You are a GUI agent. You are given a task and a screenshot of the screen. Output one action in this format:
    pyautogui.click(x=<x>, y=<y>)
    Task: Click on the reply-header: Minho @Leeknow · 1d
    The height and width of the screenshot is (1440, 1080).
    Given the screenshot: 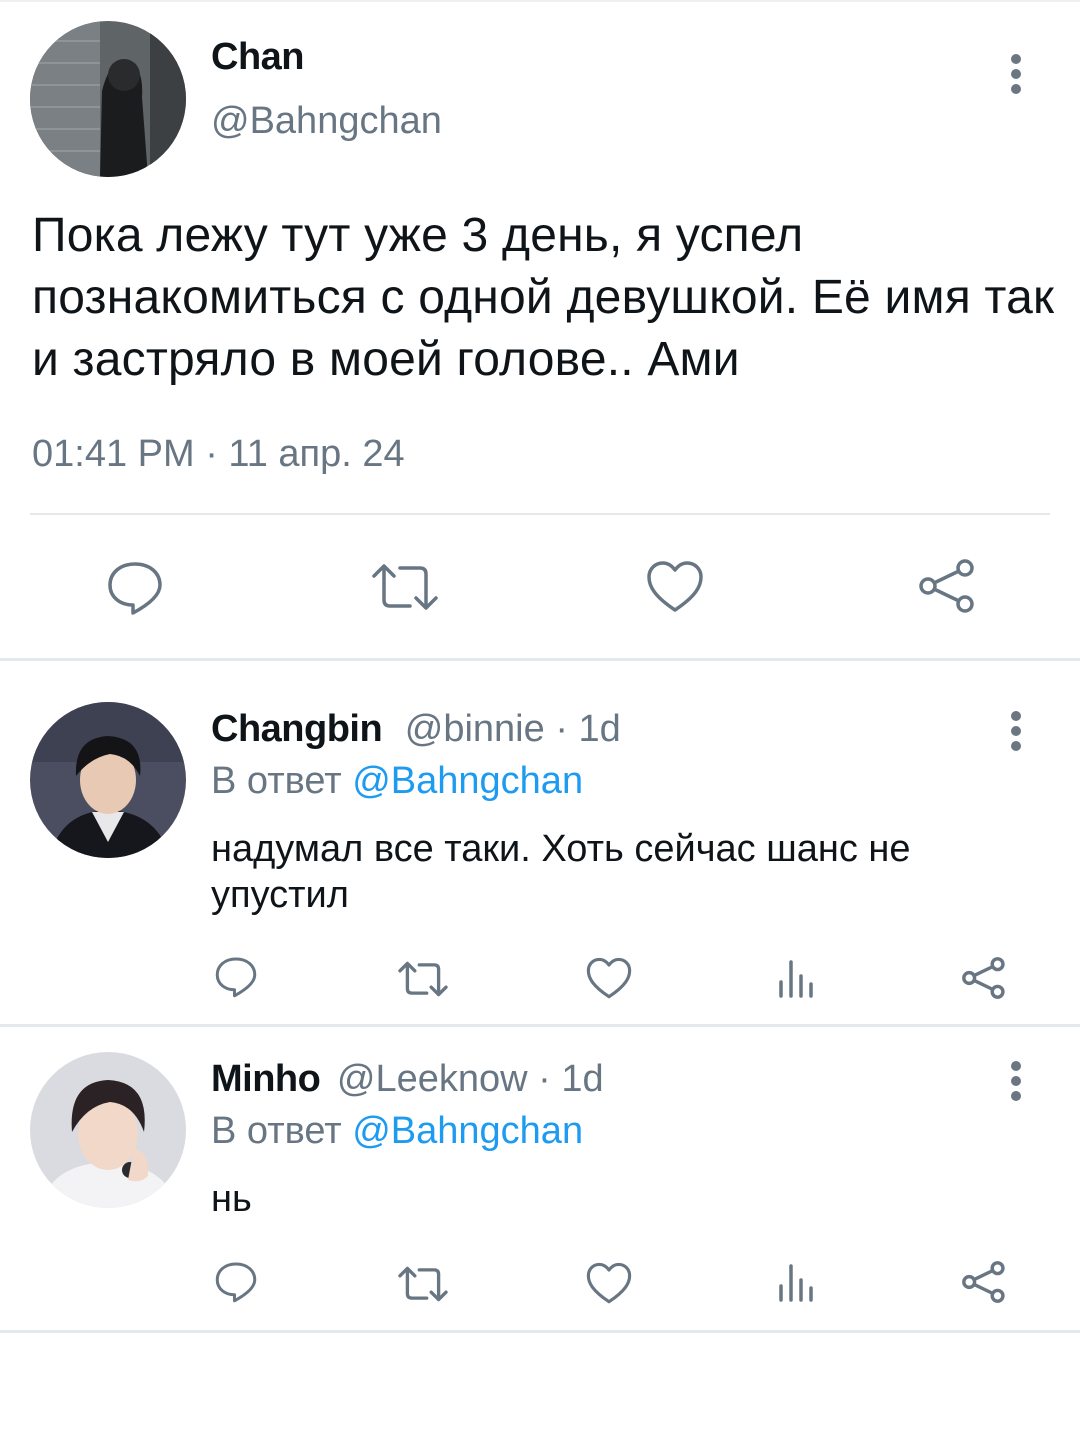 What is the action you would take?
    pyautogui.click(x=407, y=1079)
    